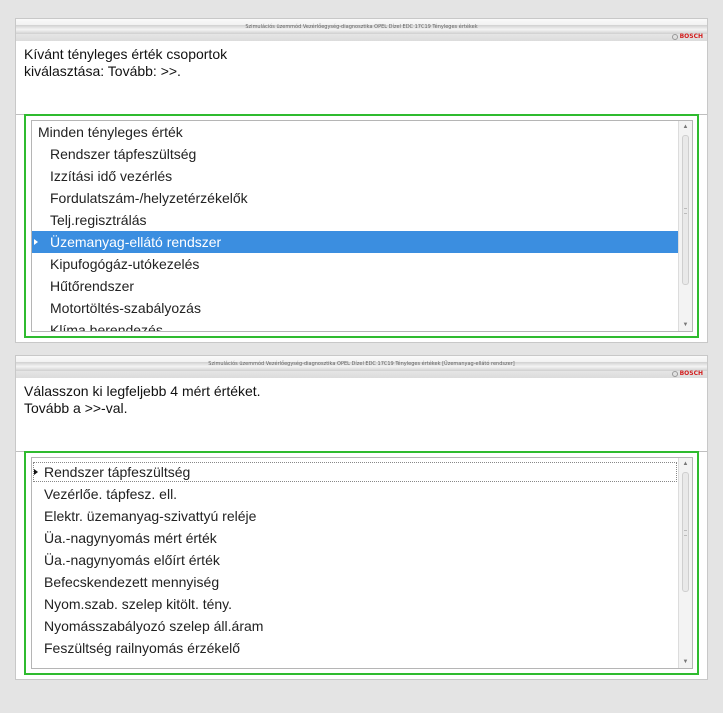 The image size is (723, 713). What do you see at coordinates (117, 472) in the screenshot?
I see `list-item-label: Rendszer tápfeszültség` at bounding box center [117, 472].